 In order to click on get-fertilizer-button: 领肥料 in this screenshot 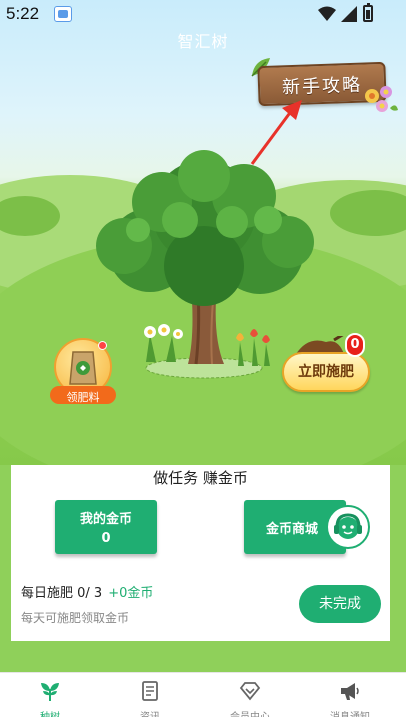, I will do `click(83, 371)`.